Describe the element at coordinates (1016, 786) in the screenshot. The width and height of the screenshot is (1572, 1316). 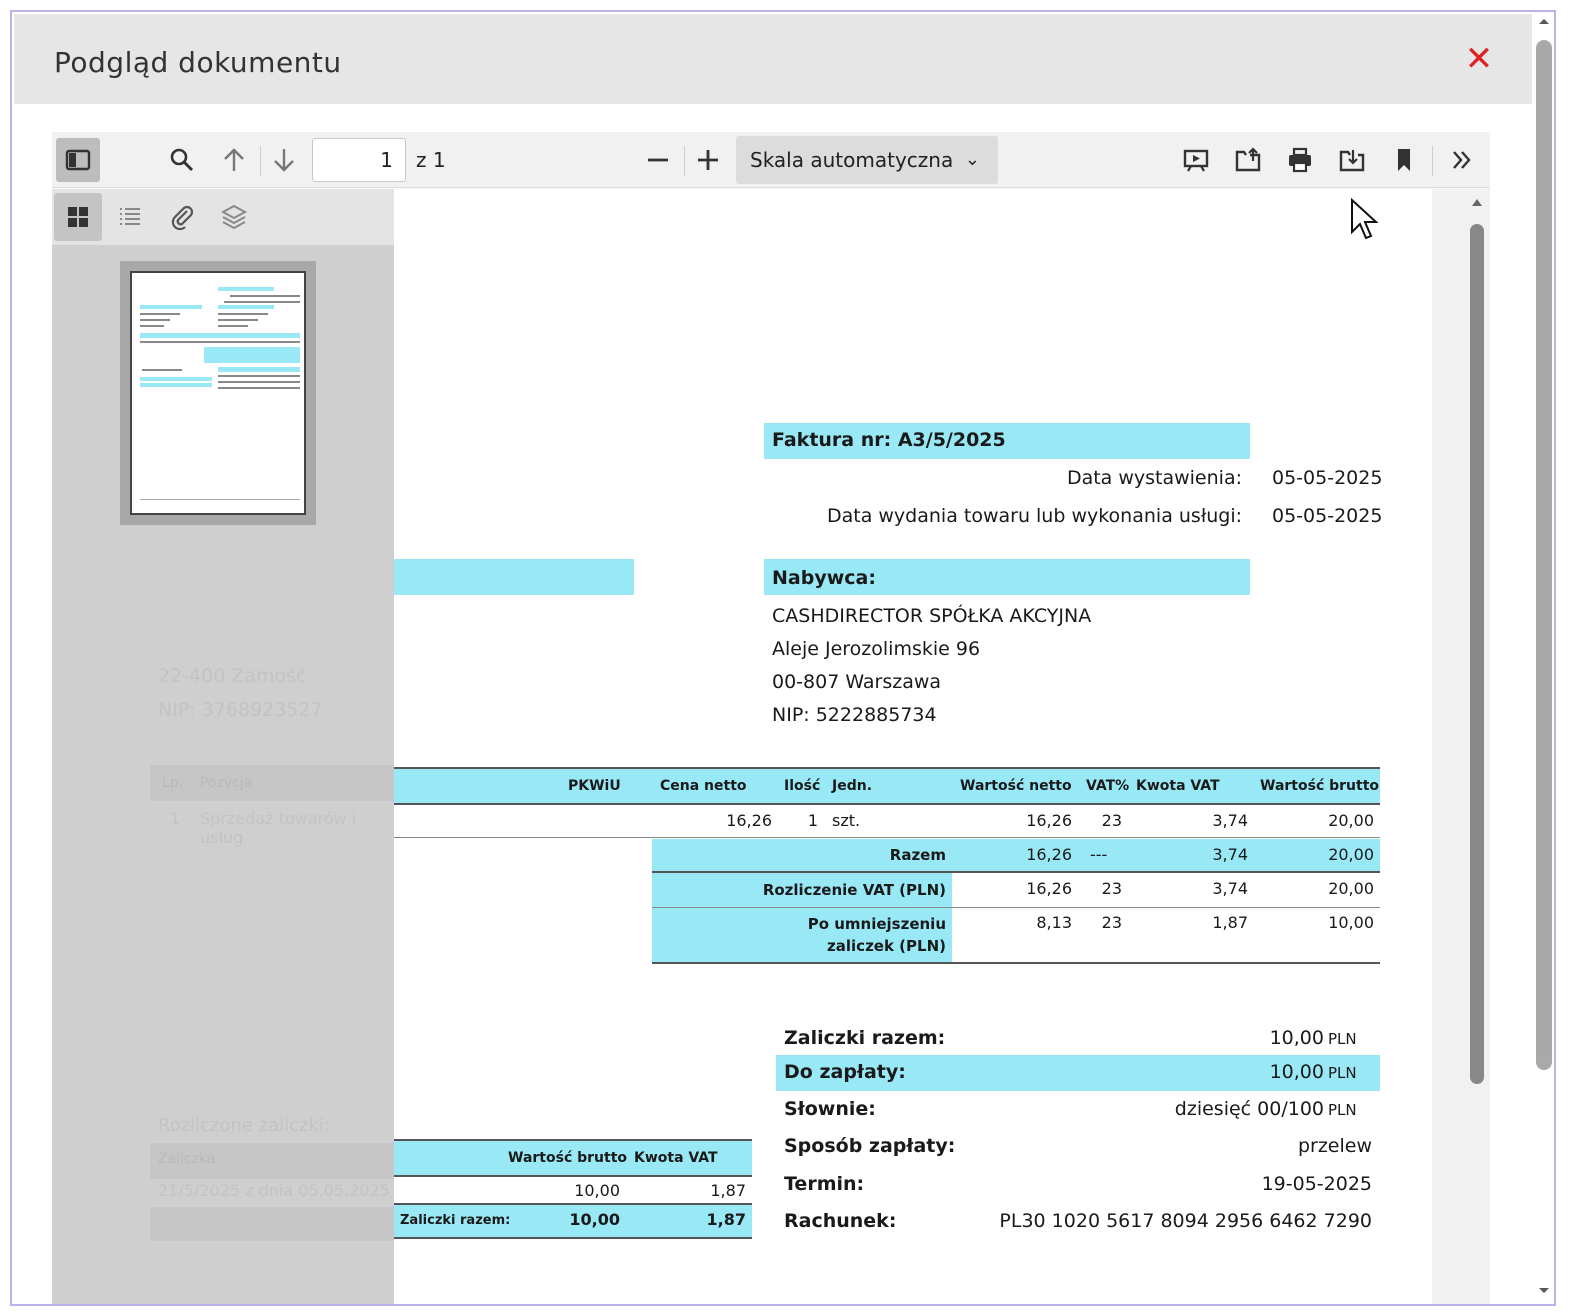
I see `col-wartosc-netto: Wartość netto` at that location.